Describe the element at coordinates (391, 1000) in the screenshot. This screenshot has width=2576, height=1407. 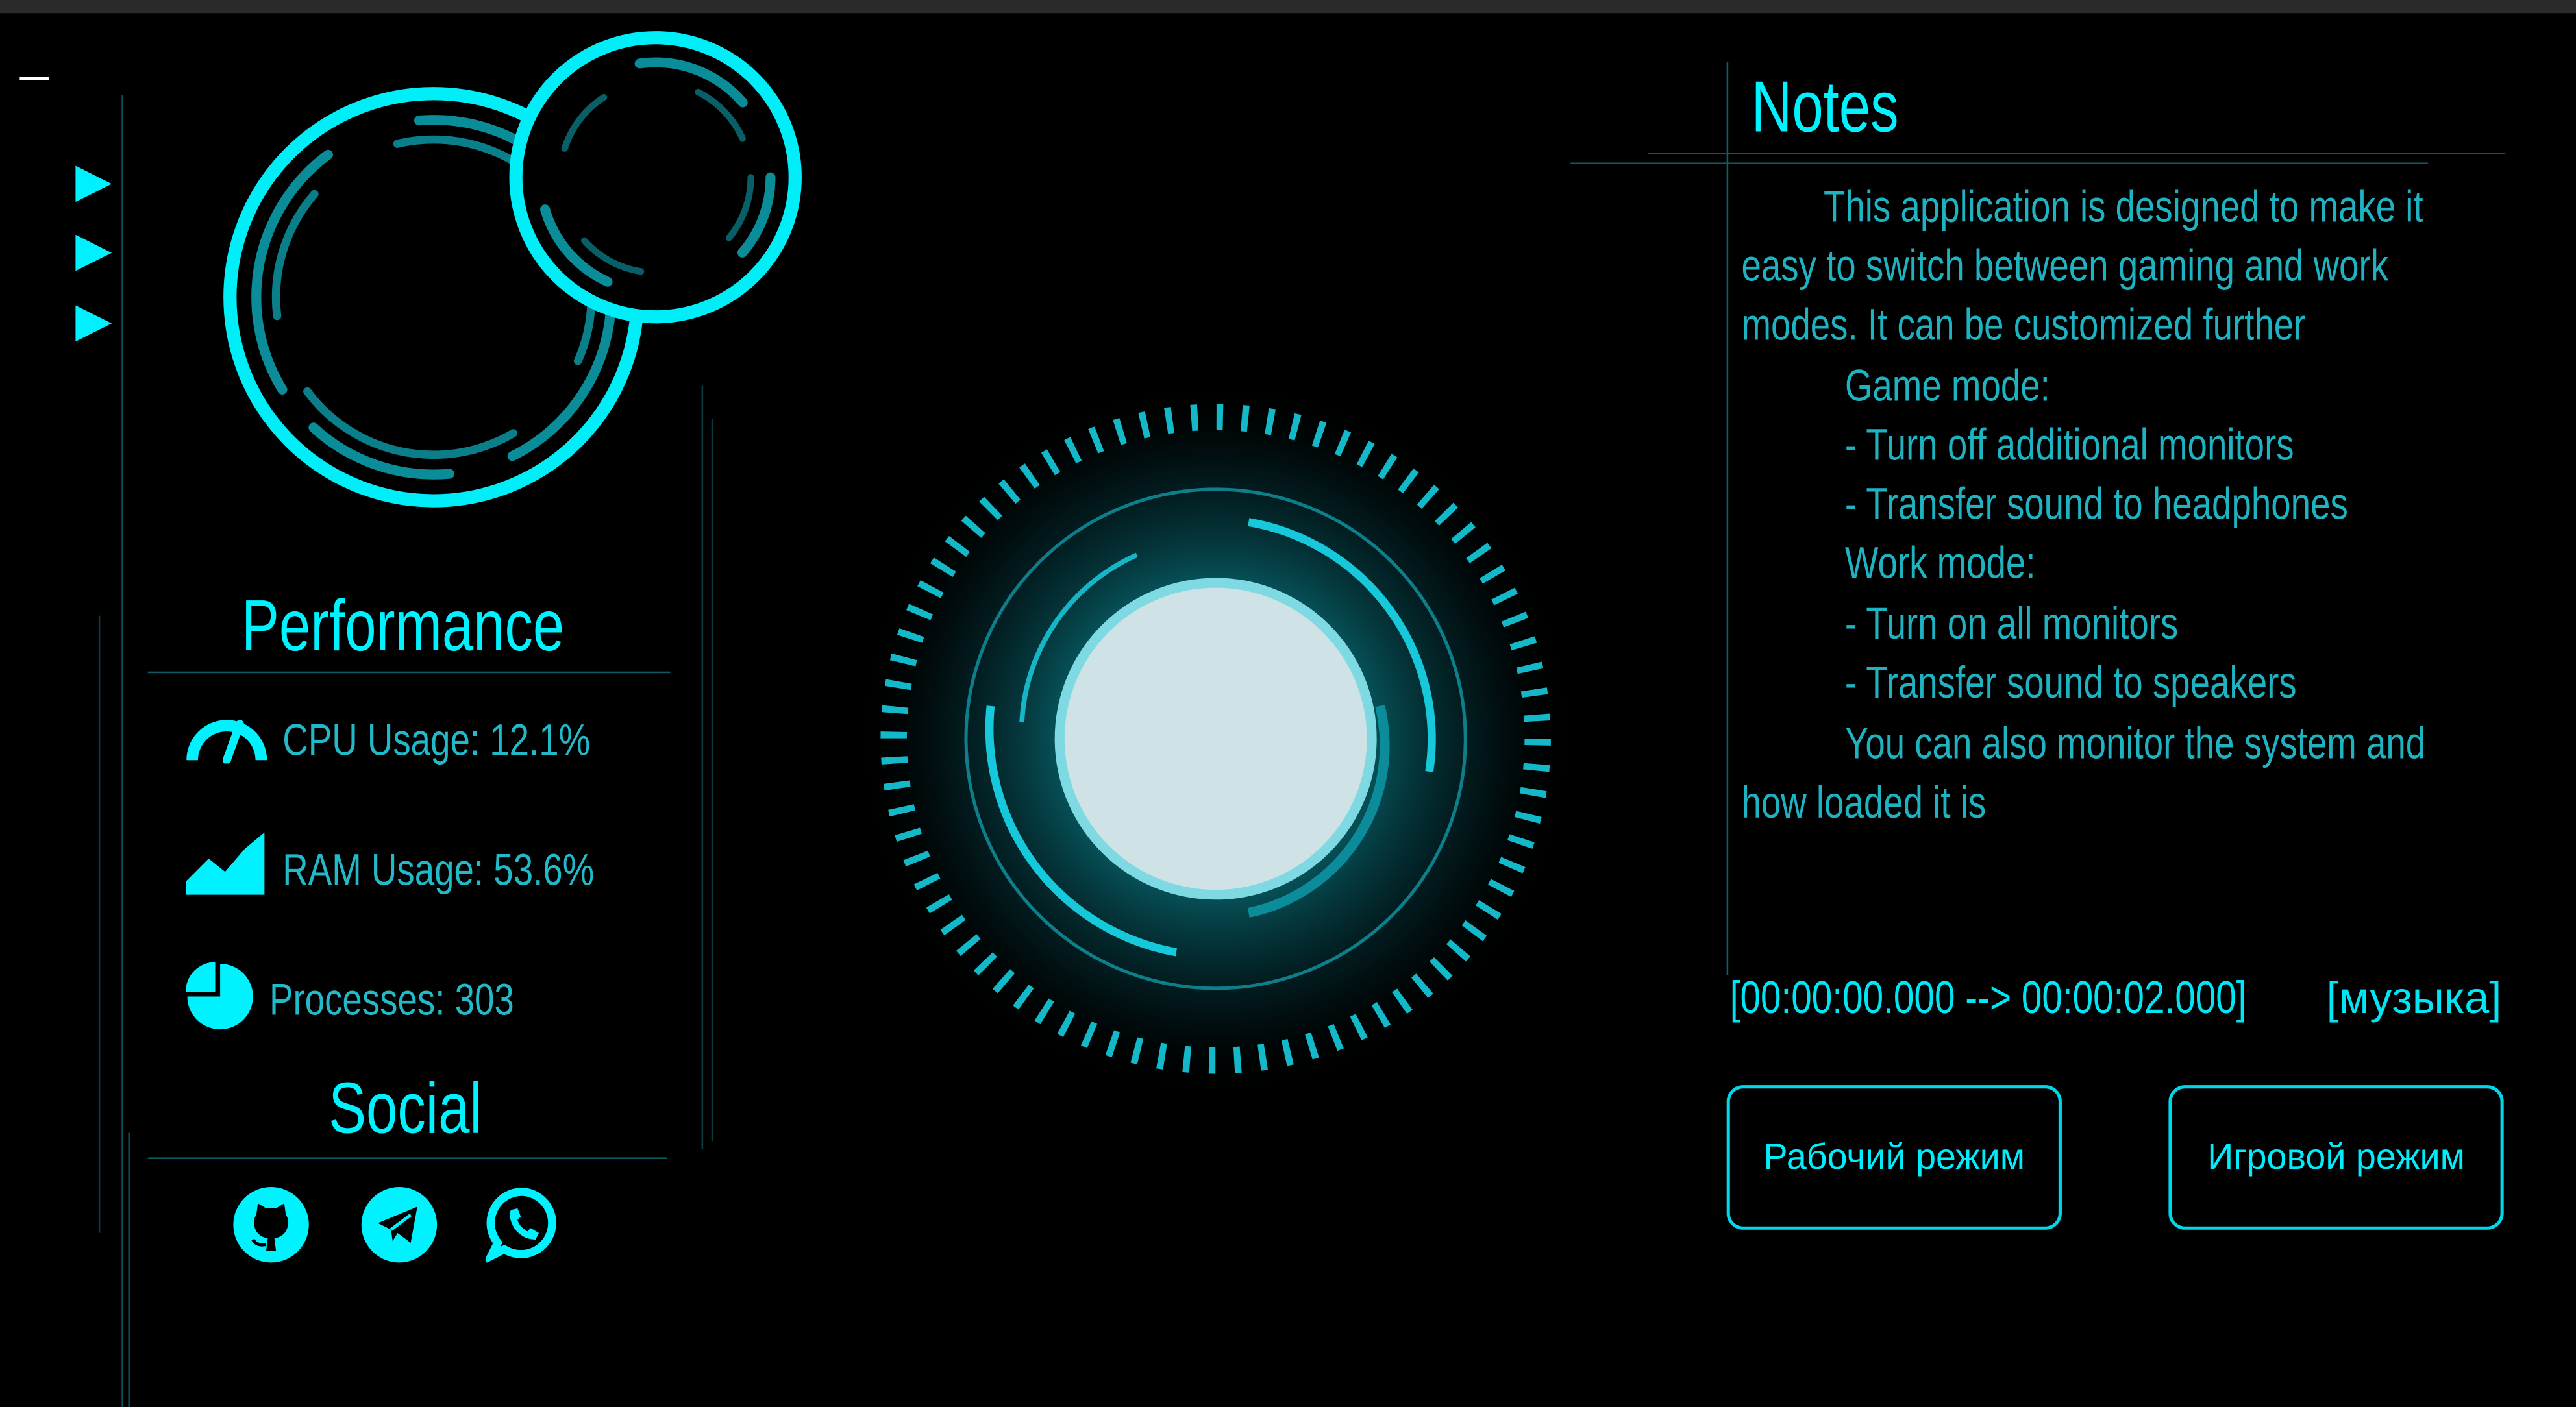
I see `process-count: Processes: 303` at that location.